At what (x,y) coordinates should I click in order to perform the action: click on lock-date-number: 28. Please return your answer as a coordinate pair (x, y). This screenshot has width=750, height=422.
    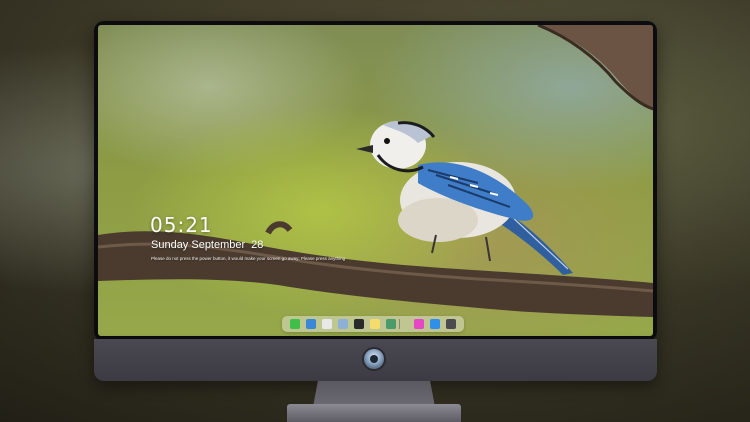
    Looking at the image, I should click on (257, 245).